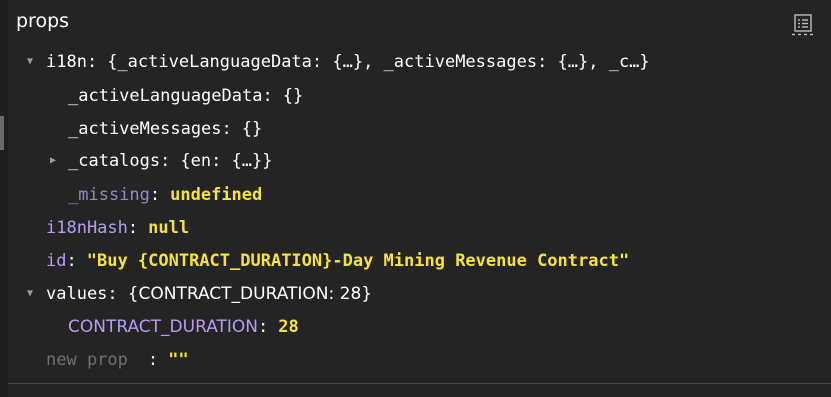 Image resolution: width=831 pixels, height=397 pixels. Describe the element at coordinates (802, 25) in the screenshot. I see `list-view-icon` at that location.